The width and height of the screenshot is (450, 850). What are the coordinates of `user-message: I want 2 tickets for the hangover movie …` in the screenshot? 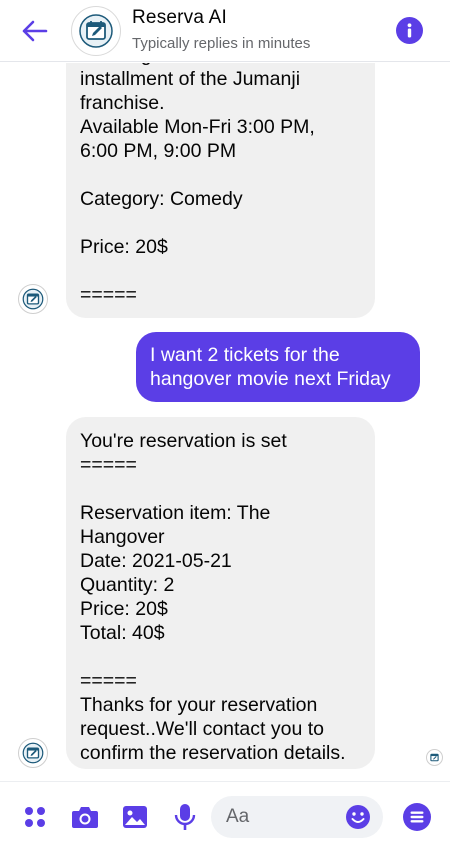 It's located at (278, 367).